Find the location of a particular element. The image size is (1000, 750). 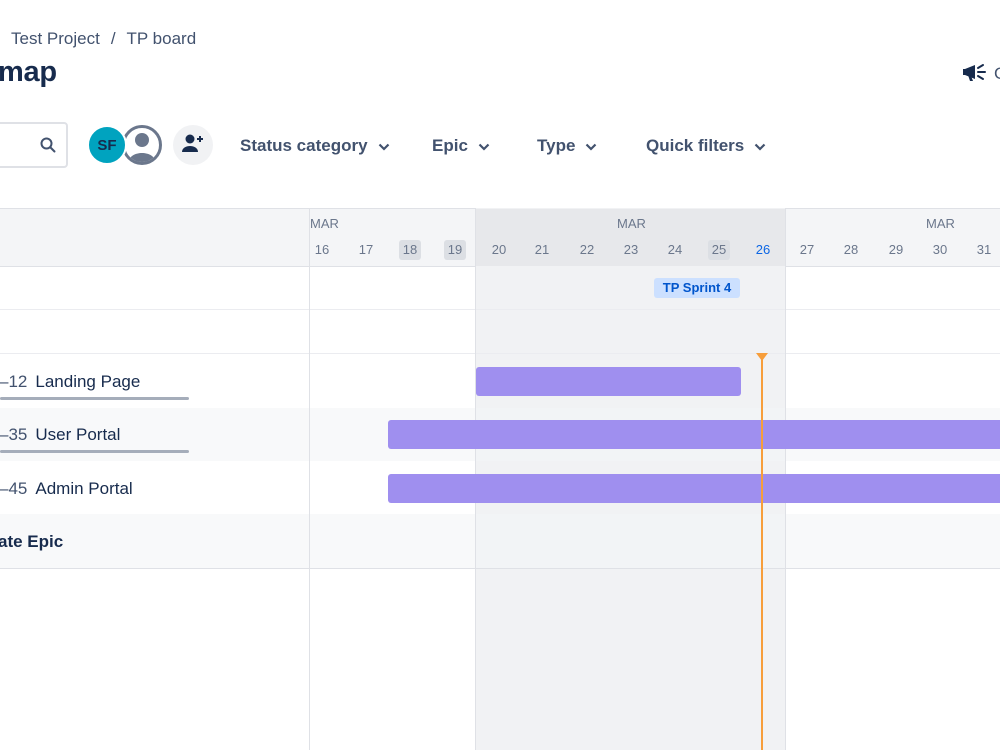

add-person-icon is located at coordinates (193, 145).